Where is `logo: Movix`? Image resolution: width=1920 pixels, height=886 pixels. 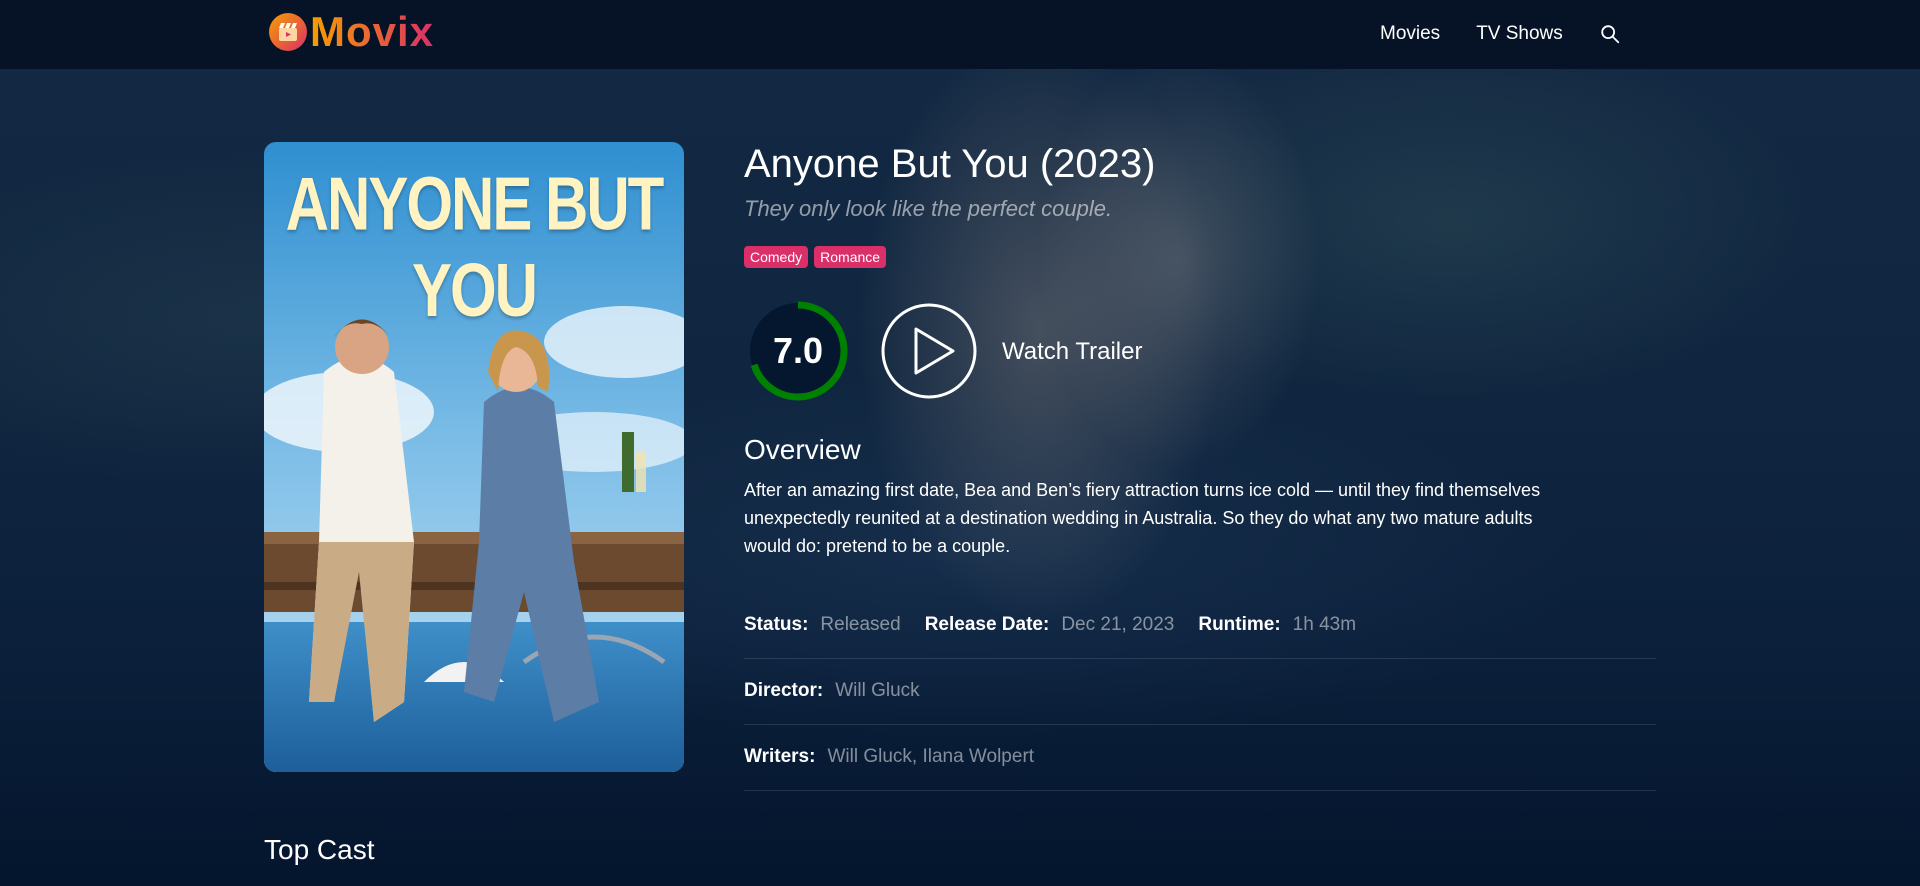
logo: Movix is located at coordinates (351, 32).